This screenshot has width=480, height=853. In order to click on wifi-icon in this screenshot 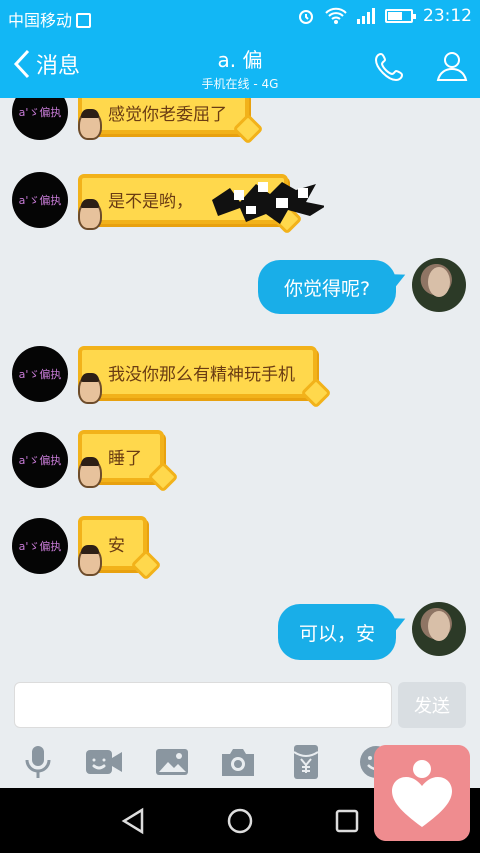, I will do `click(336, 15)`.